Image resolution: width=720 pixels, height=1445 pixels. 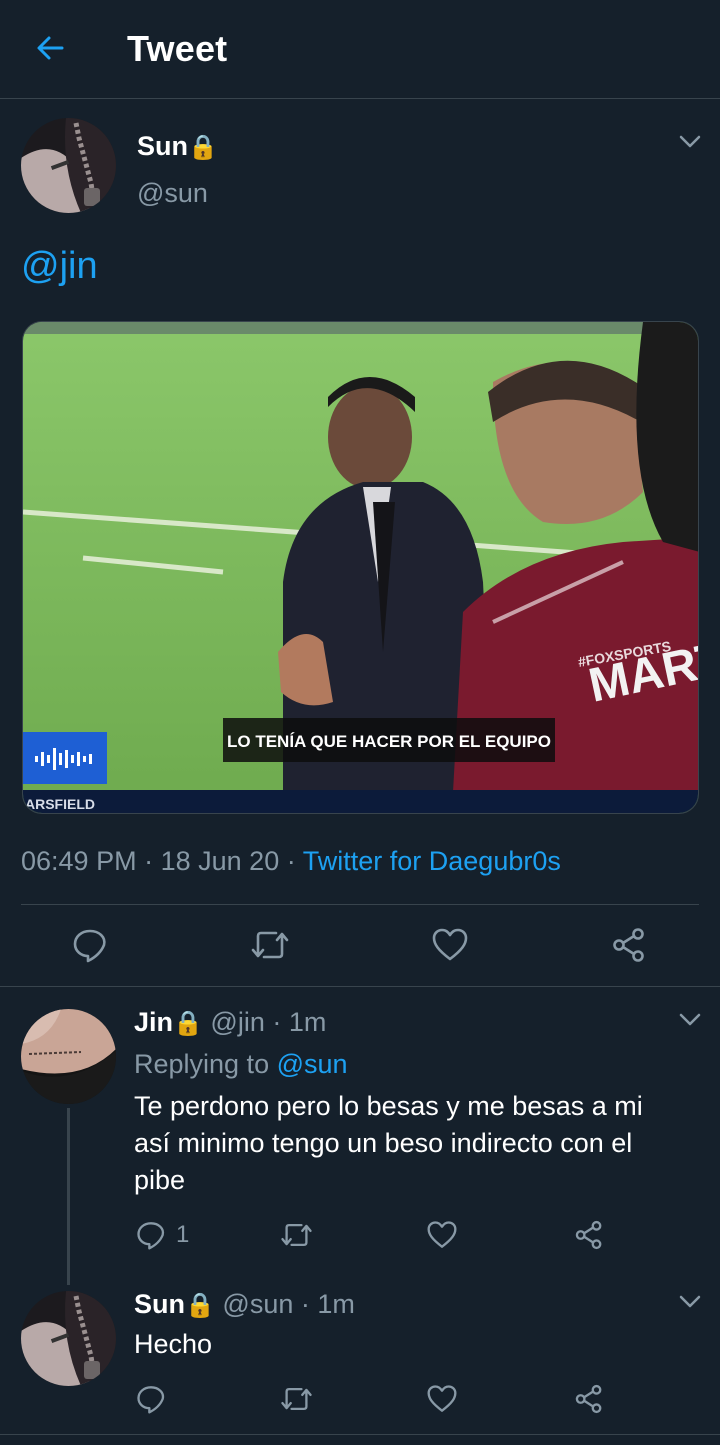 I want to click on author-handle: @sun, so click(x=172, y=193).